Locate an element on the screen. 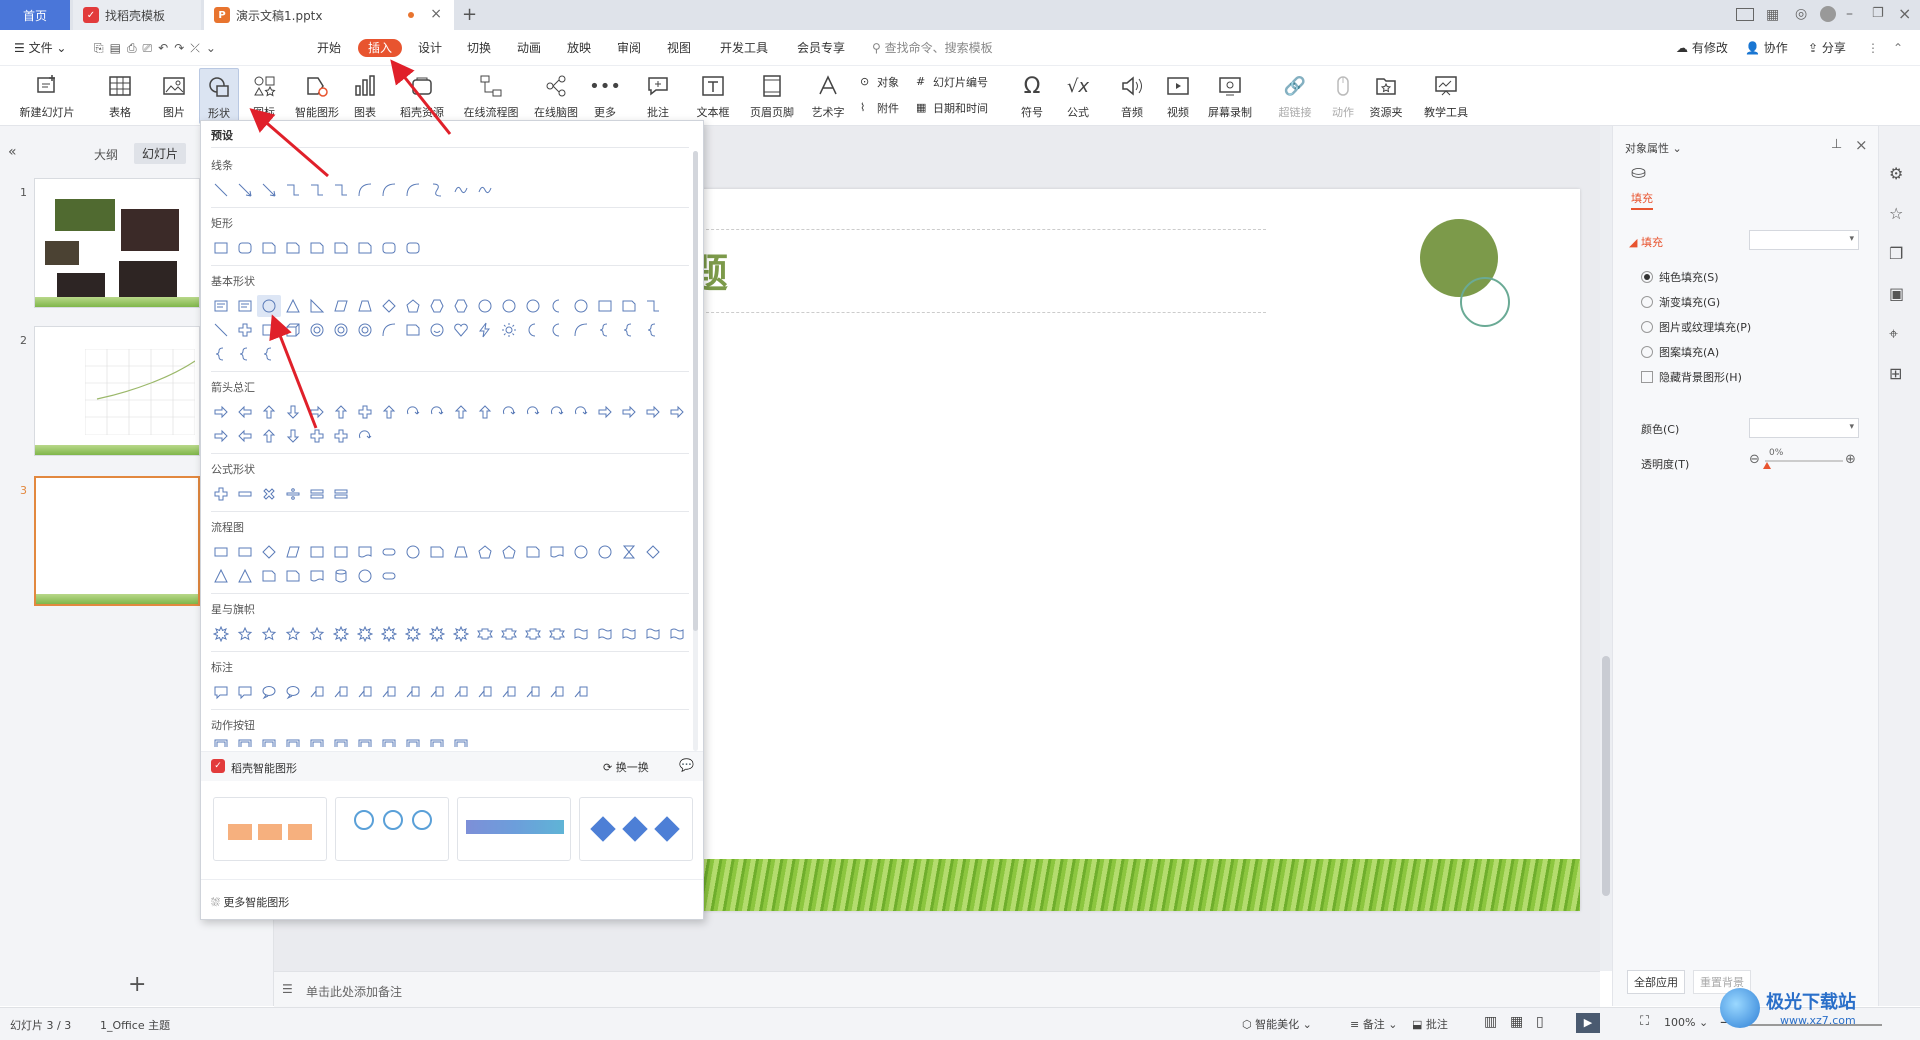 The height and width of the screenshot is (1040, 1920). shape-arrowline-icon is located at coordinates (269, 190).